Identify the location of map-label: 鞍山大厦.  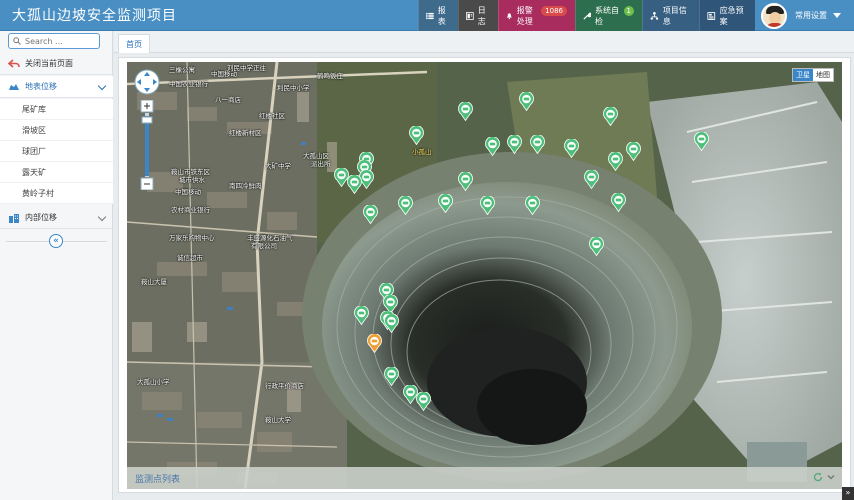
(154, 282).